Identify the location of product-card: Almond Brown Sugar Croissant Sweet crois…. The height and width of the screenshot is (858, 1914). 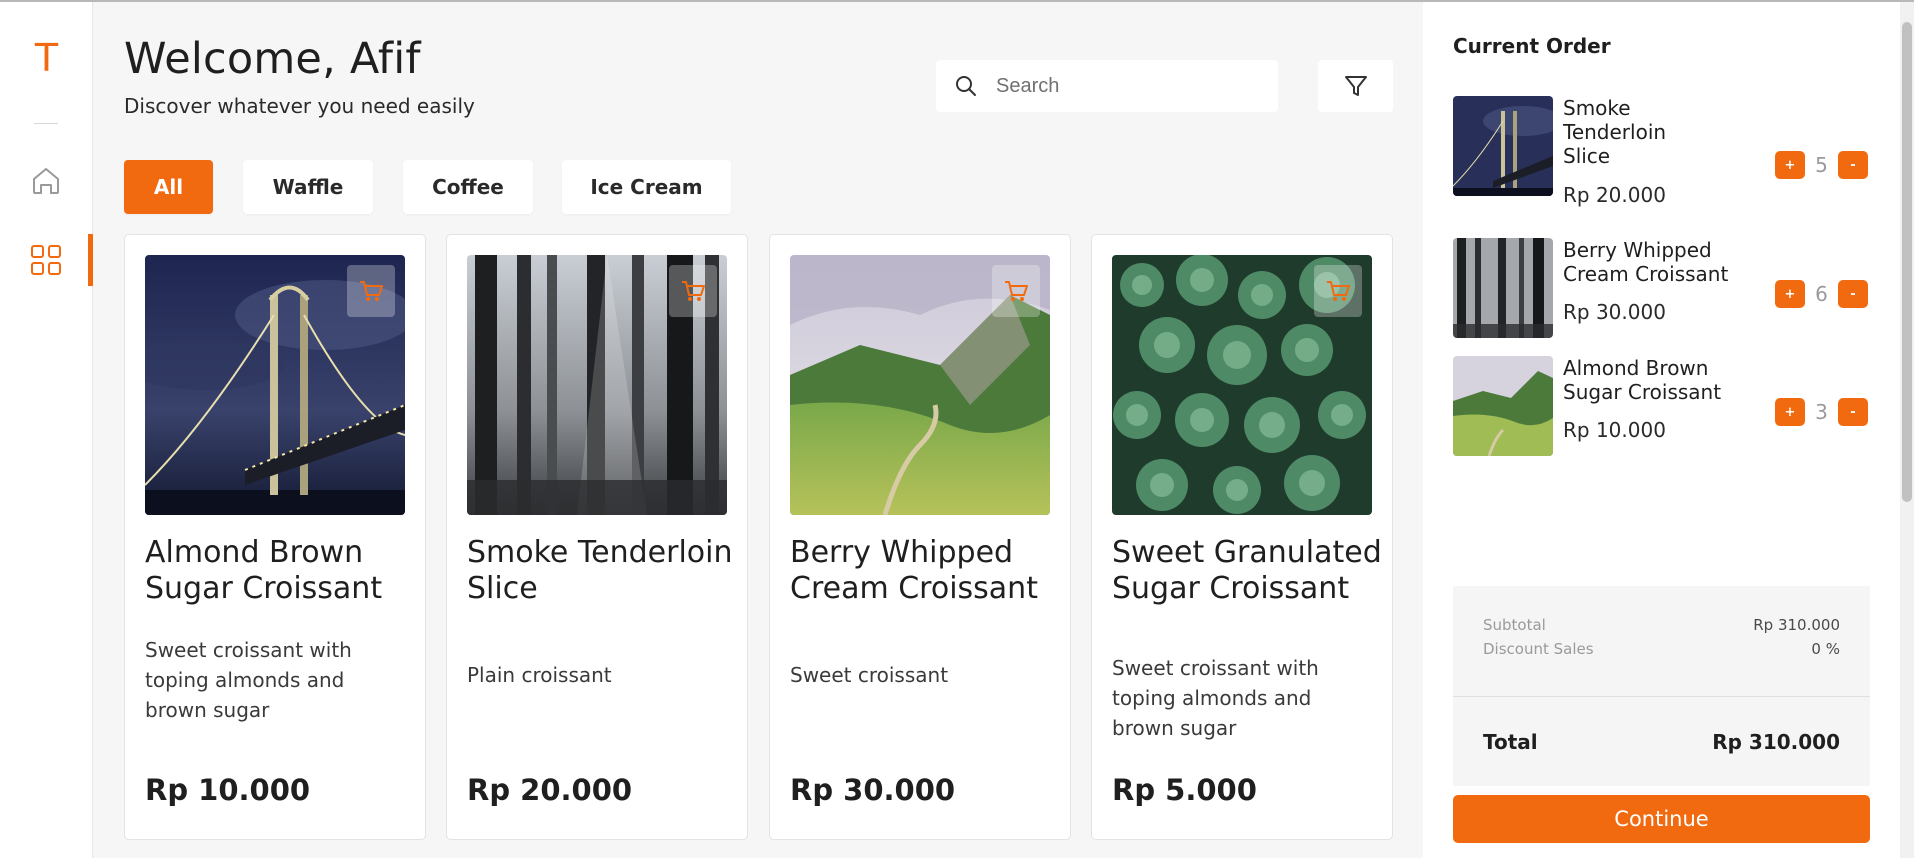
(275, 537).